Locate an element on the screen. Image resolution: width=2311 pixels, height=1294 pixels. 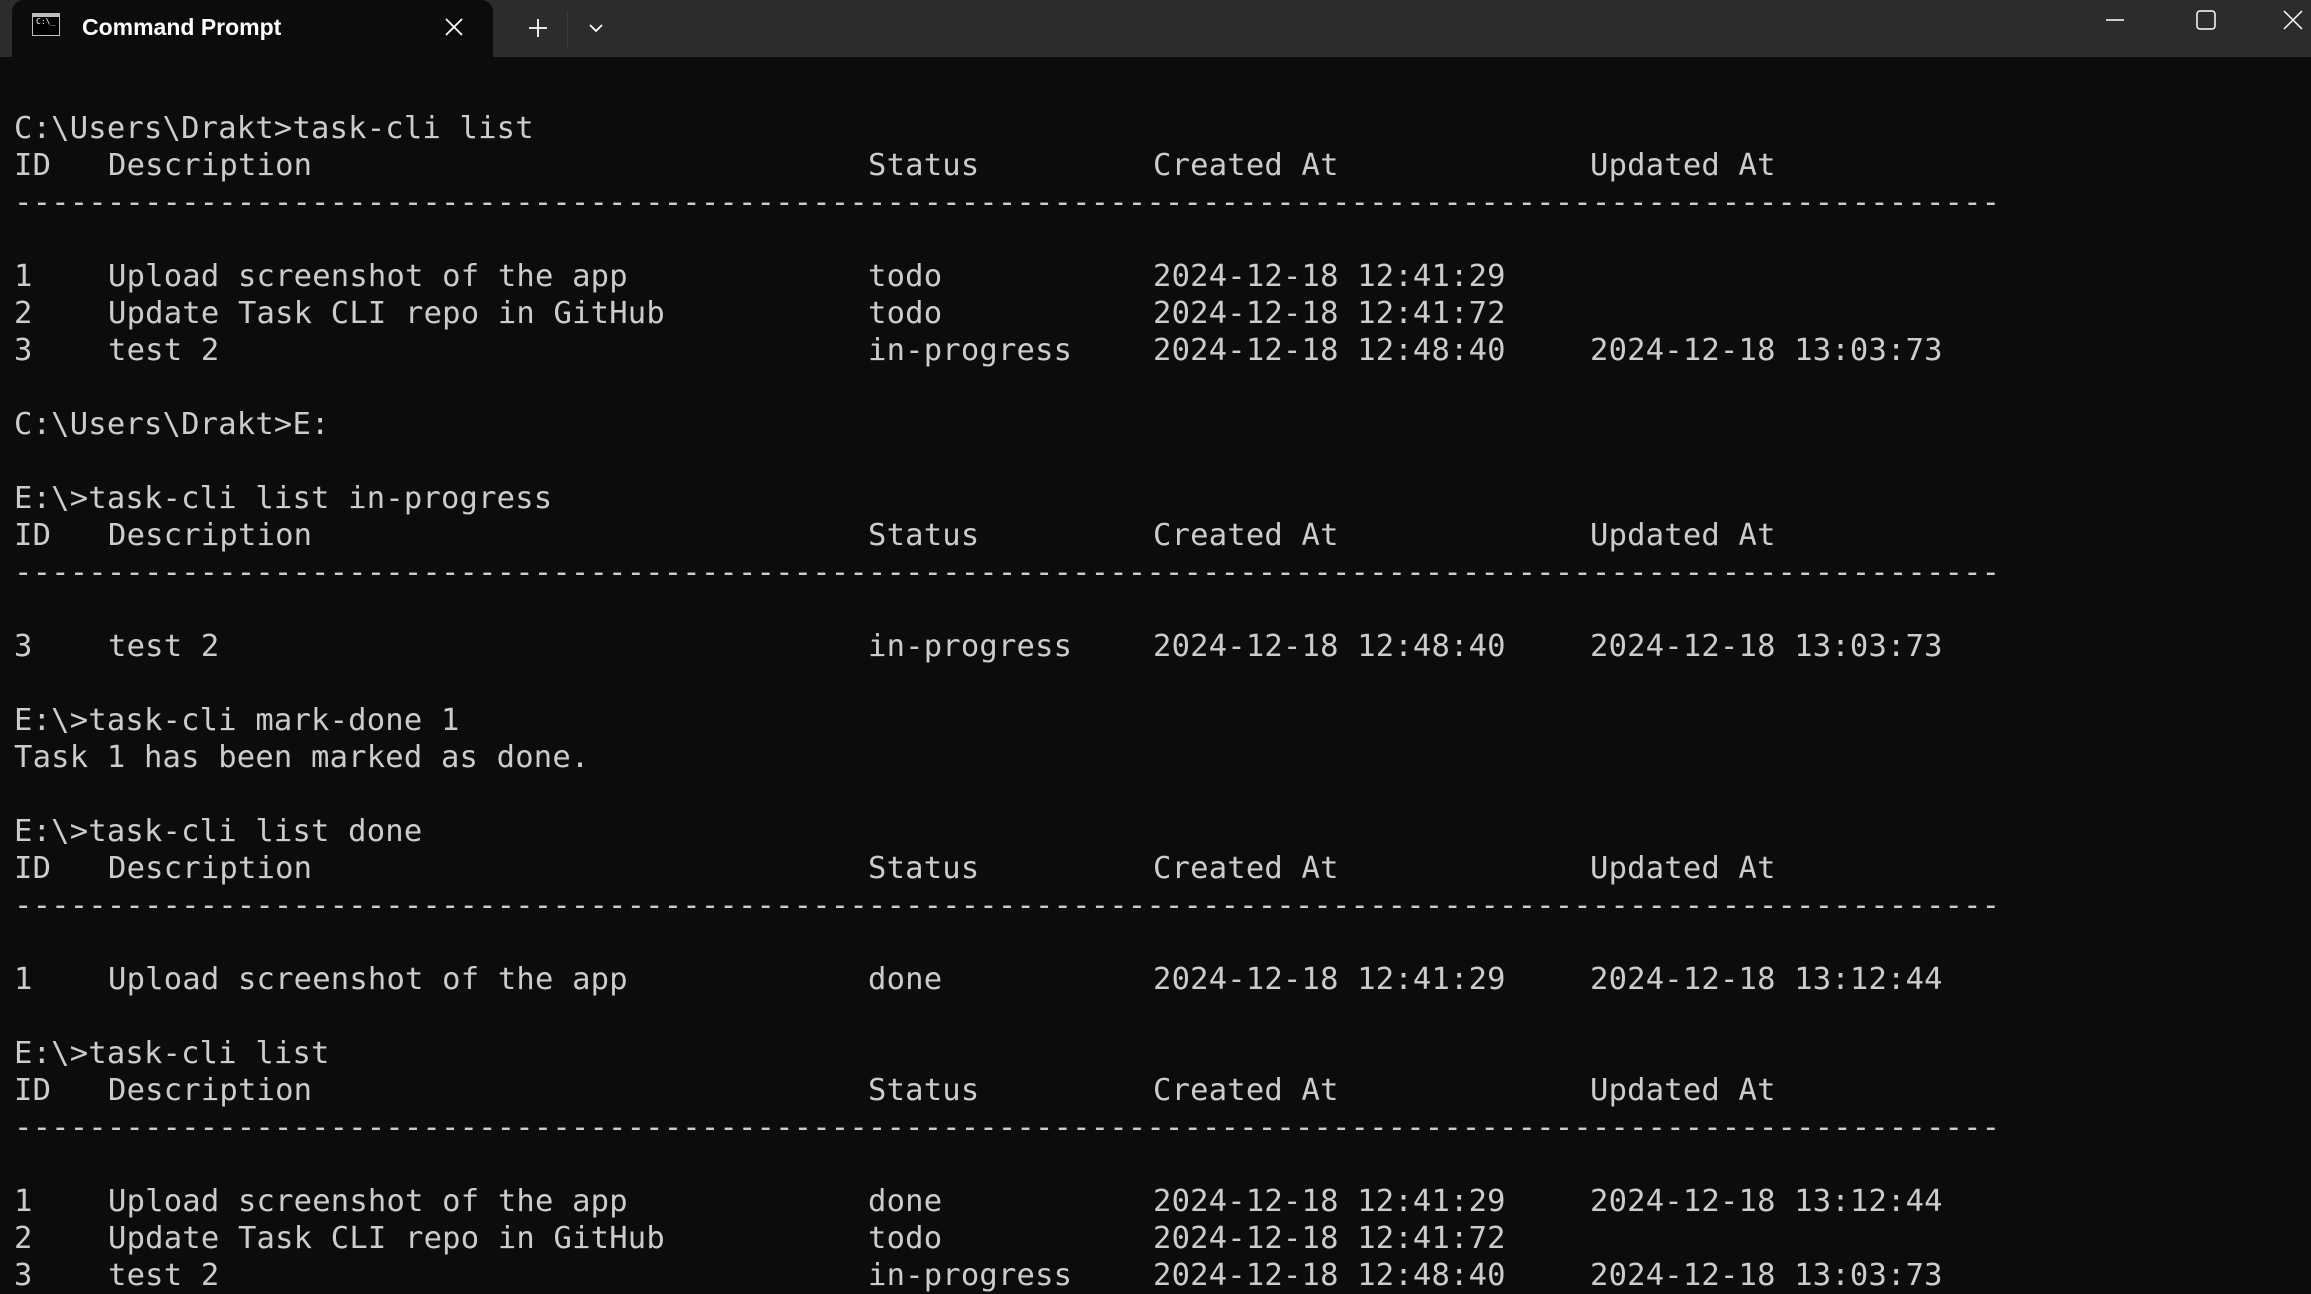
plus-icon is located at coordinates (538, 28).